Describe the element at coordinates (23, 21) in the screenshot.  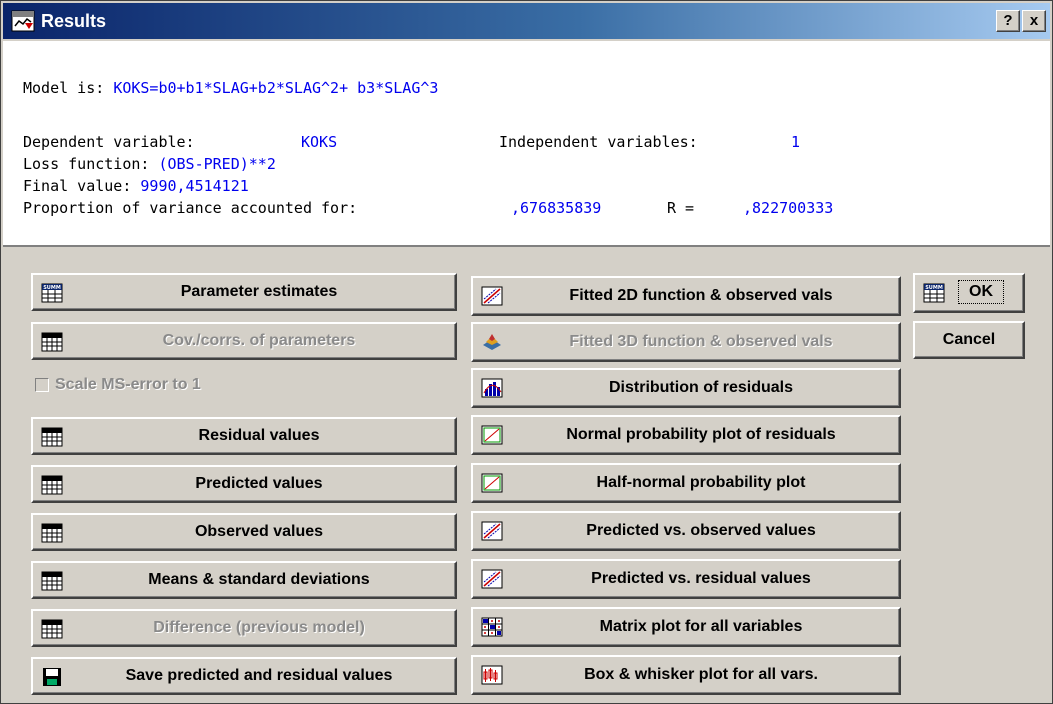
I see `app-icon` at that location.